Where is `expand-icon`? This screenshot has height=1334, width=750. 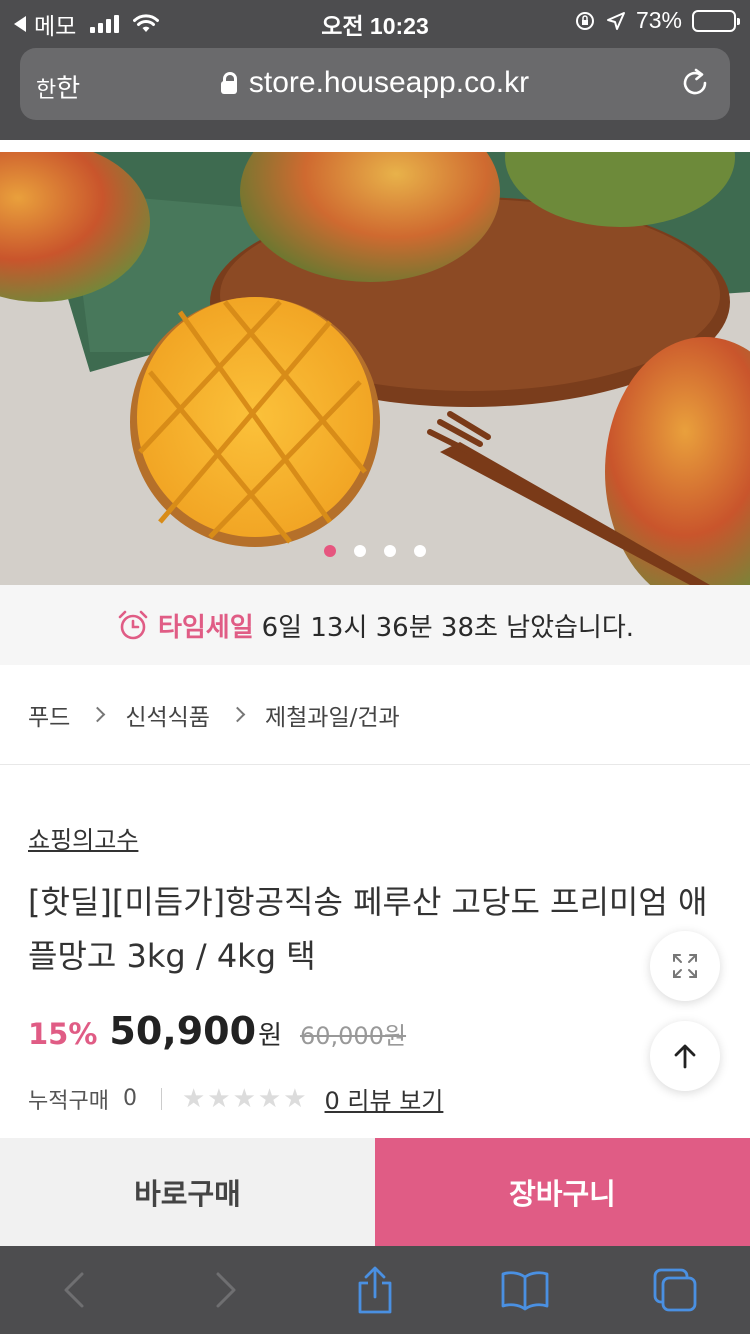 expand-icon is located at coordinates (685, 966).